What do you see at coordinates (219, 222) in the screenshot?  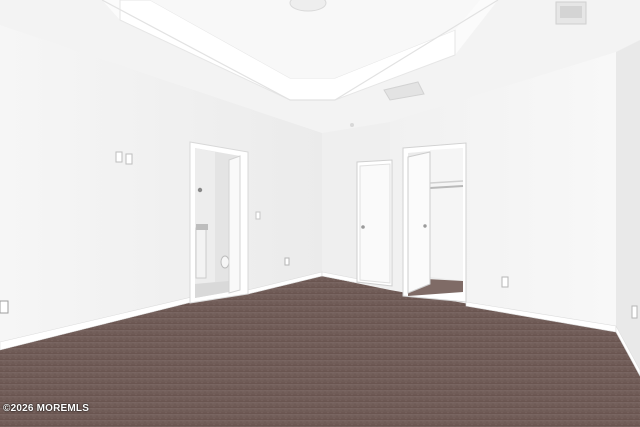 I see `bathroom-doorway` at bounding box center [219, 222].